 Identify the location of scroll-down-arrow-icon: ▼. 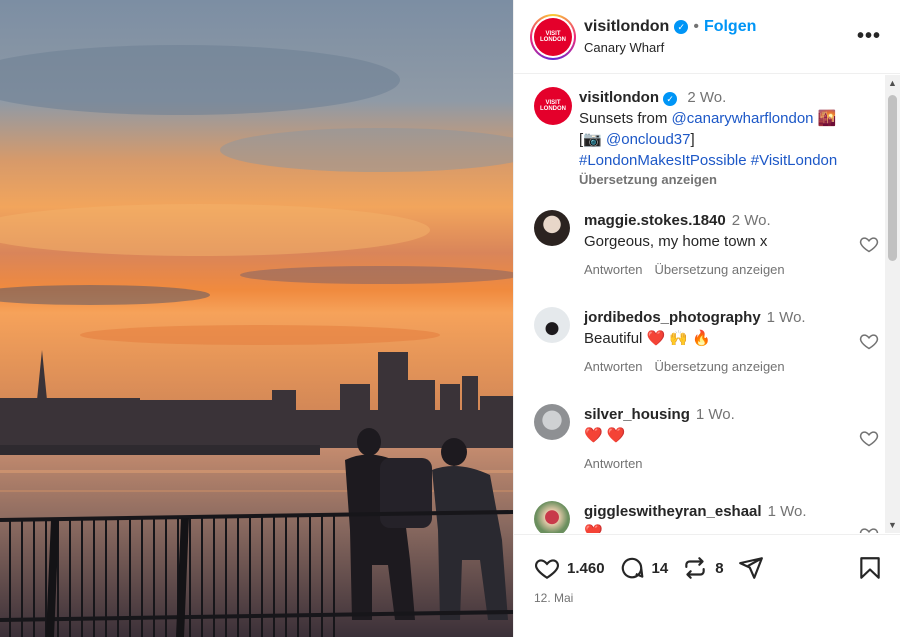
(892, 525).